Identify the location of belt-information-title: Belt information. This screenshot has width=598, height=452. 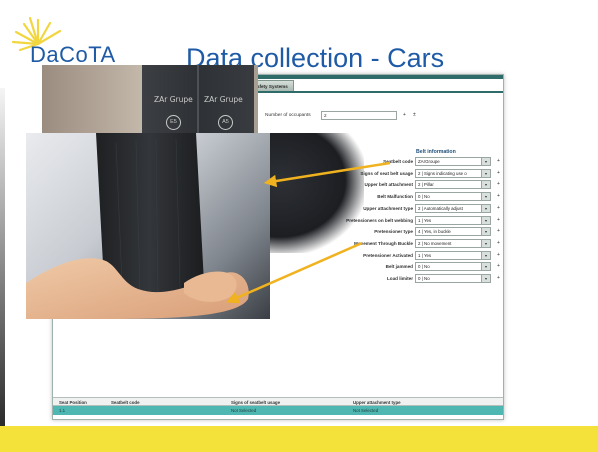
(436, 152).